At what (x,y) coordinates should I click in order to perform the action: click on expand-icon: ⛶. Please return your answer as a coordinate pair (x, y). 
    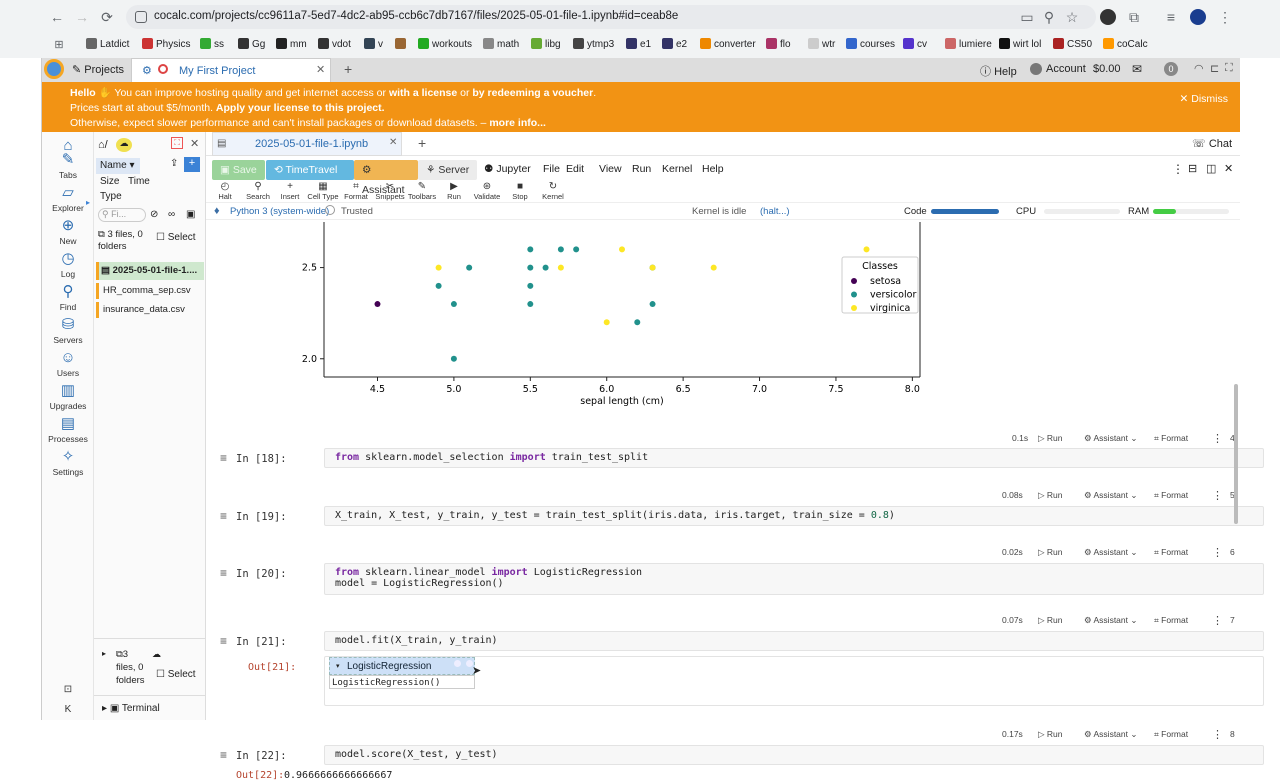
    Looking at the image, I should click on (177, 143).